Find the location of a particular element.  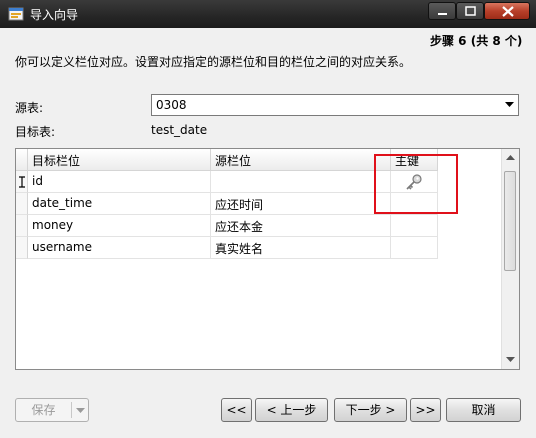

source-table-value: 0308 is located at coordinates (171, 105).